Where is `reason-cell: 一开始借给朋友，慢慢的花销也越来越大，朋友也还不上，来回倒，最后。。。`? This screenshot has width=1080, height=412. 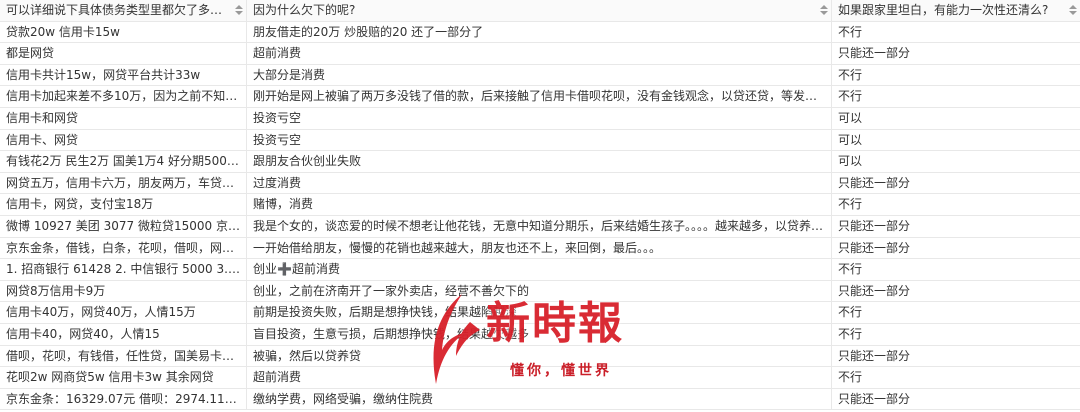
reason-cell: 一开始借给朋友，慢慢的花销也越来越大，朋友也还不上，来回倒，最后。。。 is located at coordinates (539, 248).